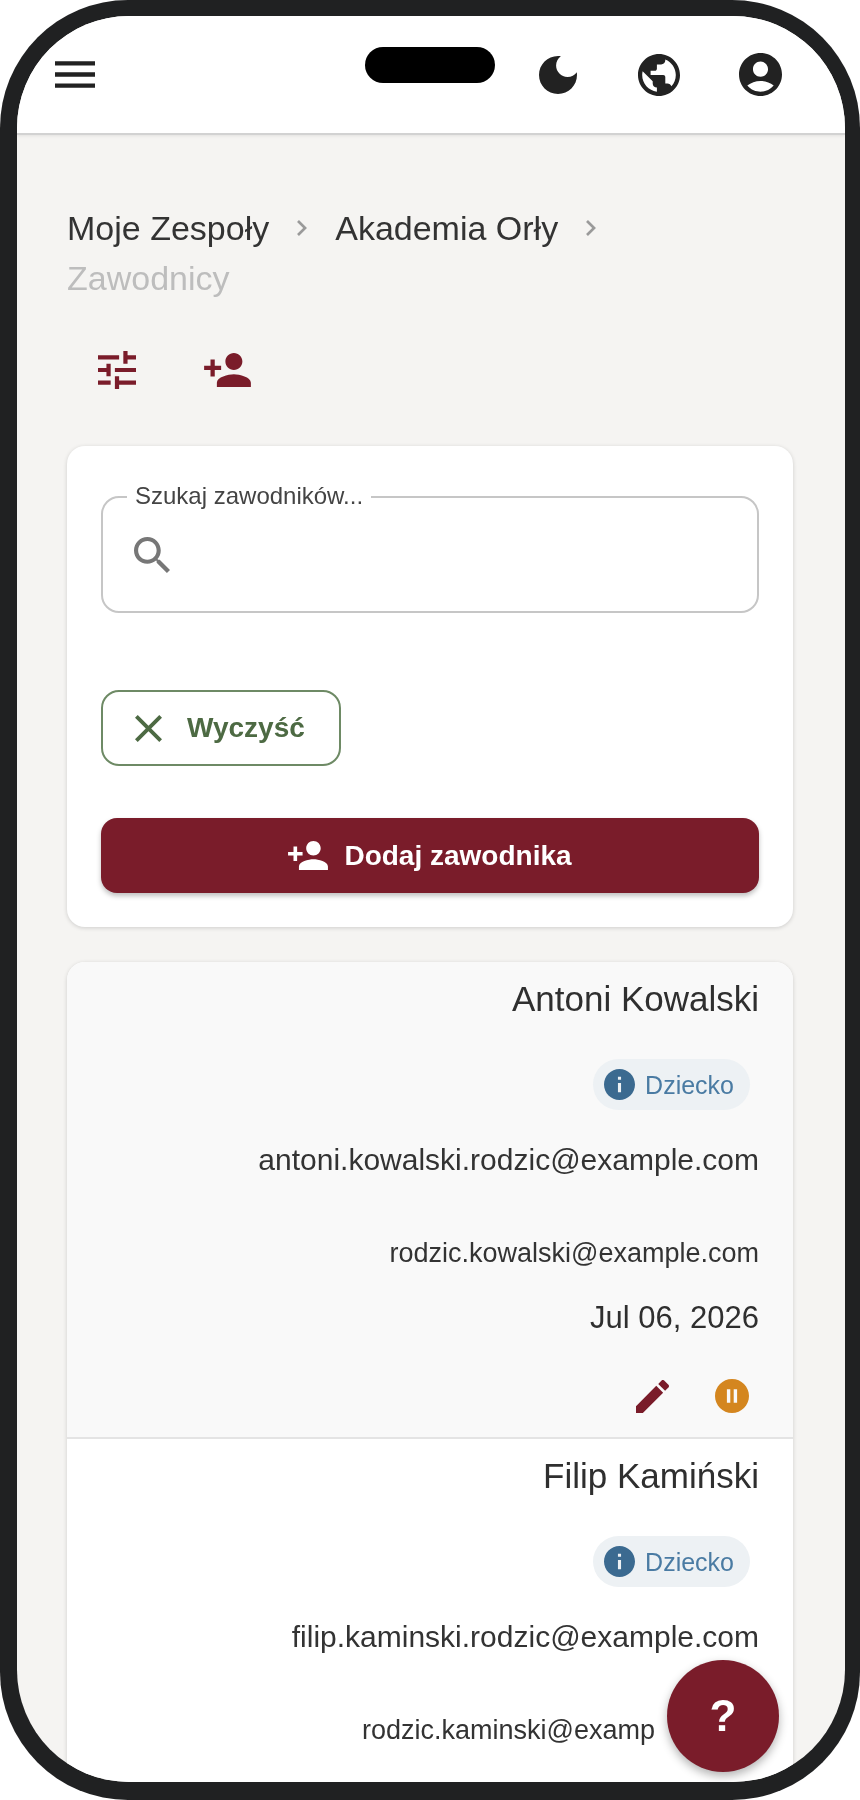  I want to click on breadcrumb-current: Zawodnicy, so click(148, 278).